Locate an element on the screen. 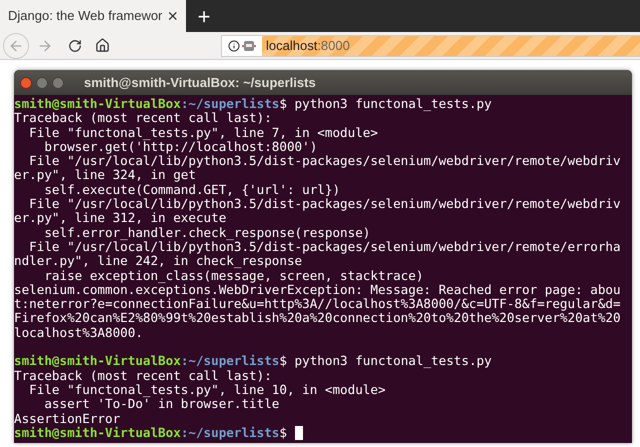 Image resolution: width=640 pixels, height=447 pixels. close-window-button is located at coordinates (26, 82).